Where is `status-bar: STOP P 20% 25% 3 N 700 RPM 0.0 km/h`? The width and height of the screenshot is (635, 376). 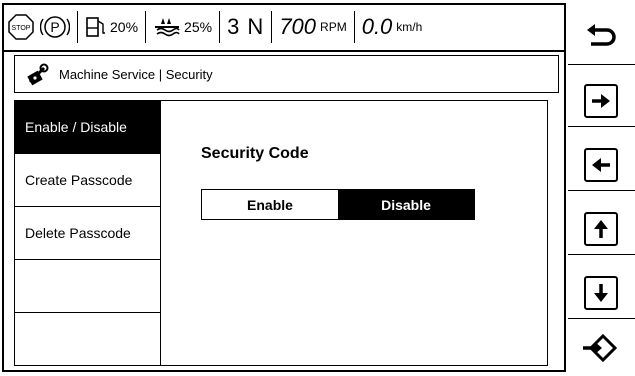 status-bar: STOP P 20% 25% 3 N 700 RPM 0.0 km/h is located at coordinates (284, 27).